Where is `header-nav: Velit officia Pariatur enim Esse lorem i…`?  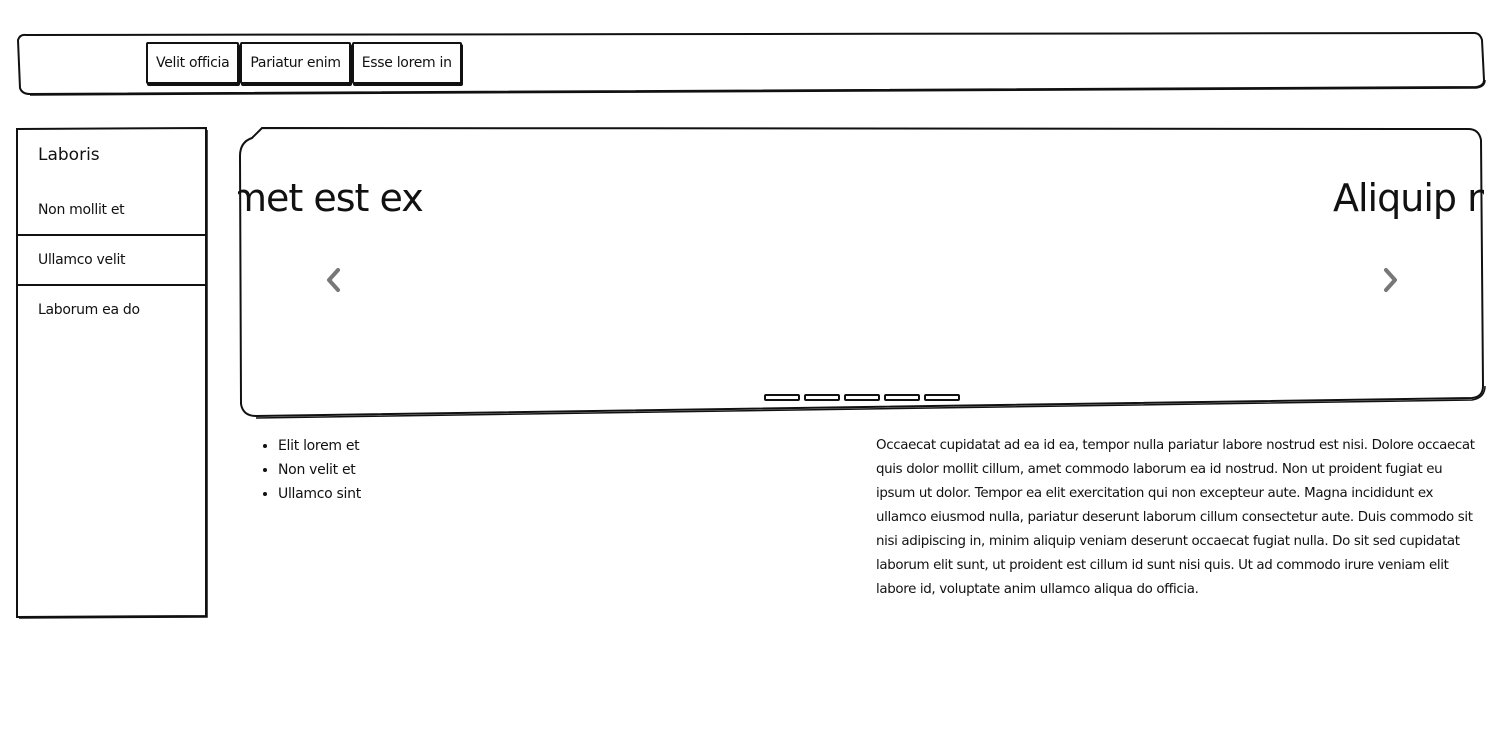 header-nav: Velit officia Pariatur enim Esse lorem i… is located at coordinates (304, 63).